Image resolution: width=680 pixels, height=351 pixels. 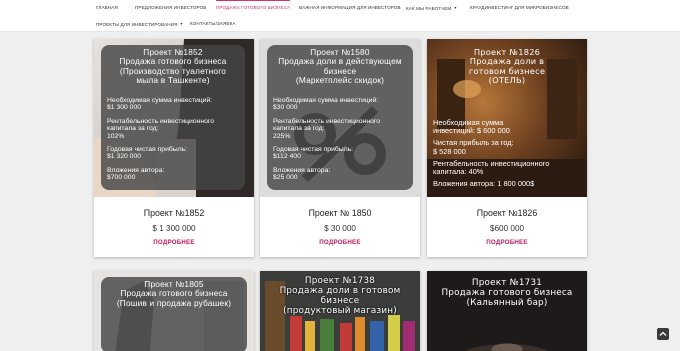 I want to click on card-body: Проект №1852 $ 1 300 000 ПОДРОБНЕЕ, so click(x=174, y=227).